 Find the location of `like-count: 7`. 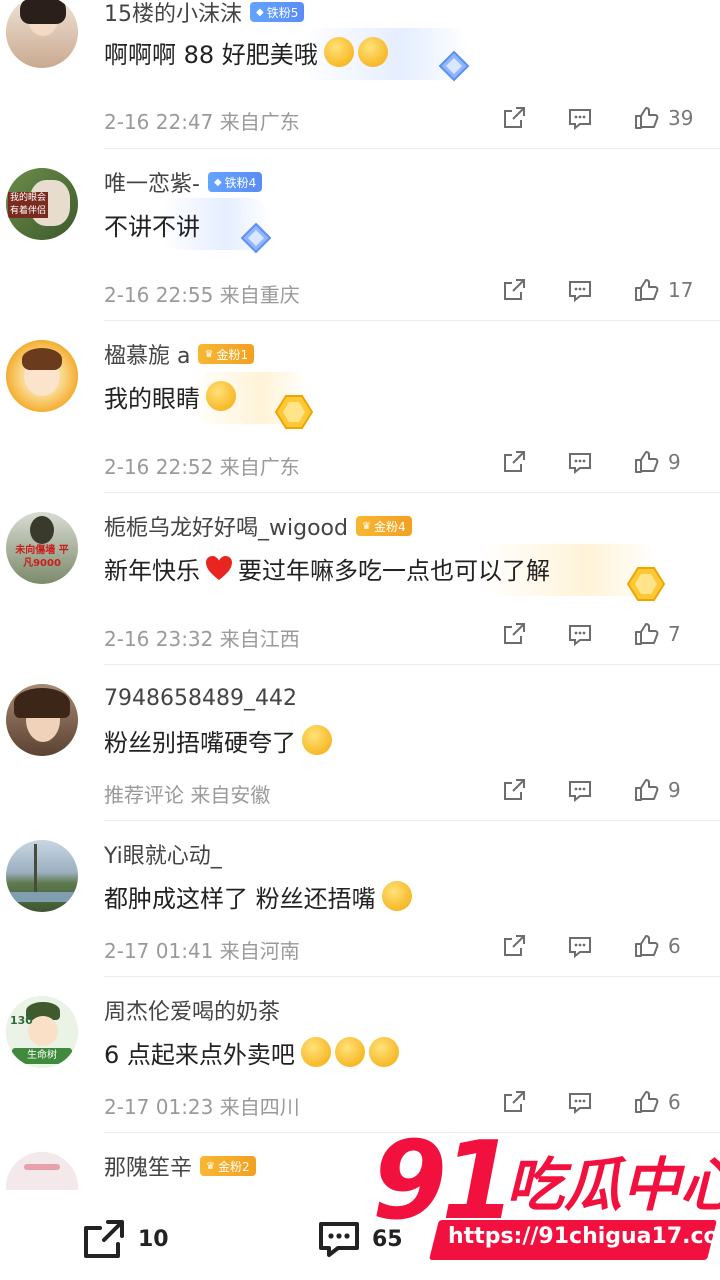

like-count: 7 is located at coordinates (674, 634).